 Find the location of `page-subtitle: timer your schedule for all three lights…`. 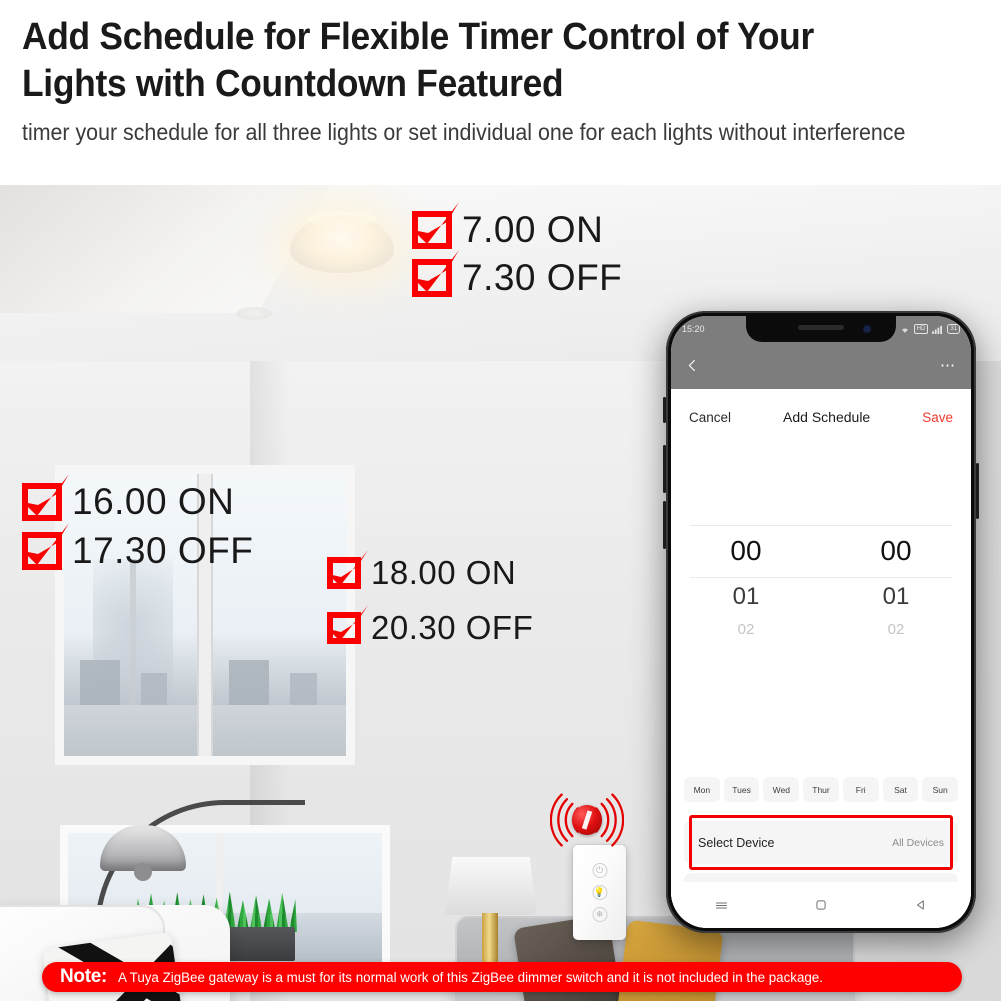

page-subtitle: timer your schedule for all three lights… is located at coordinates (464, 132).